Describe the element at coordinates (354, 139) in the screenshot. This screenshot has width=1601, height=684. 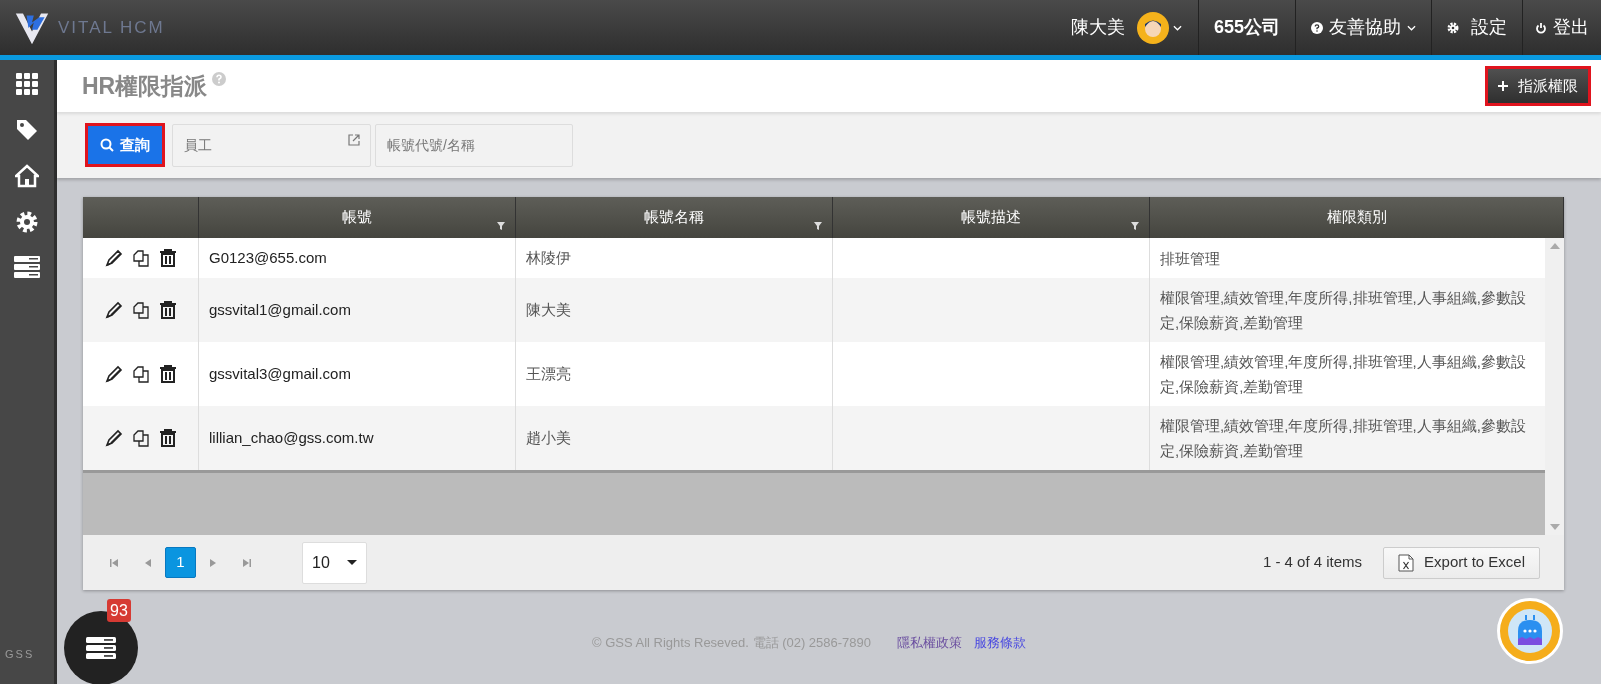
I see `external-link-icon` at that location.